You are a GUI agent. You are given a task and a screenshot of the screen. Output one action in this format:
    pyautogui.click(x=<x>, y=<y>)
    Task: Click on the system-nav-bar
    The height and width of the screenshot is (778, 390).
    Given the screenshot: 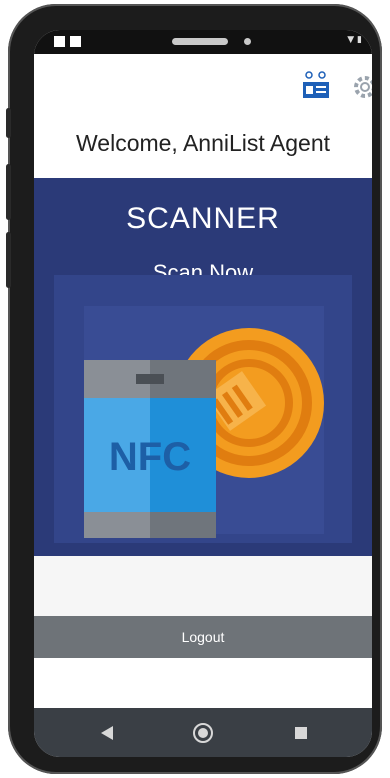 What is the action you would take?
    pyautogui.click(x=203, y=732)
    